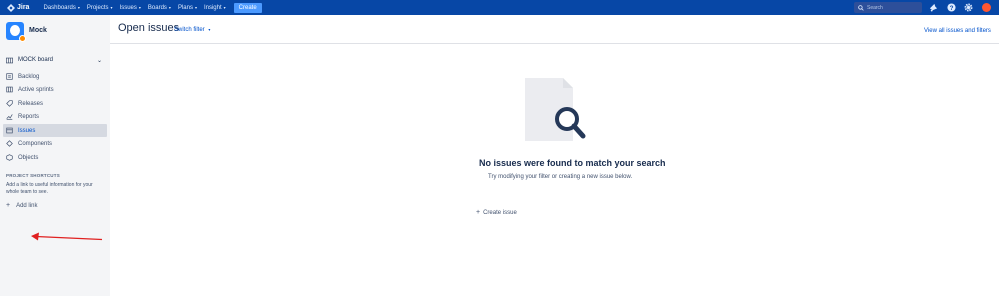 Image resolution: width=999 pixels, height=296 pixels. What do you see at coordinates (894, 7) in the screenshot?
I see `search-input` at bounding box center [894, 7].